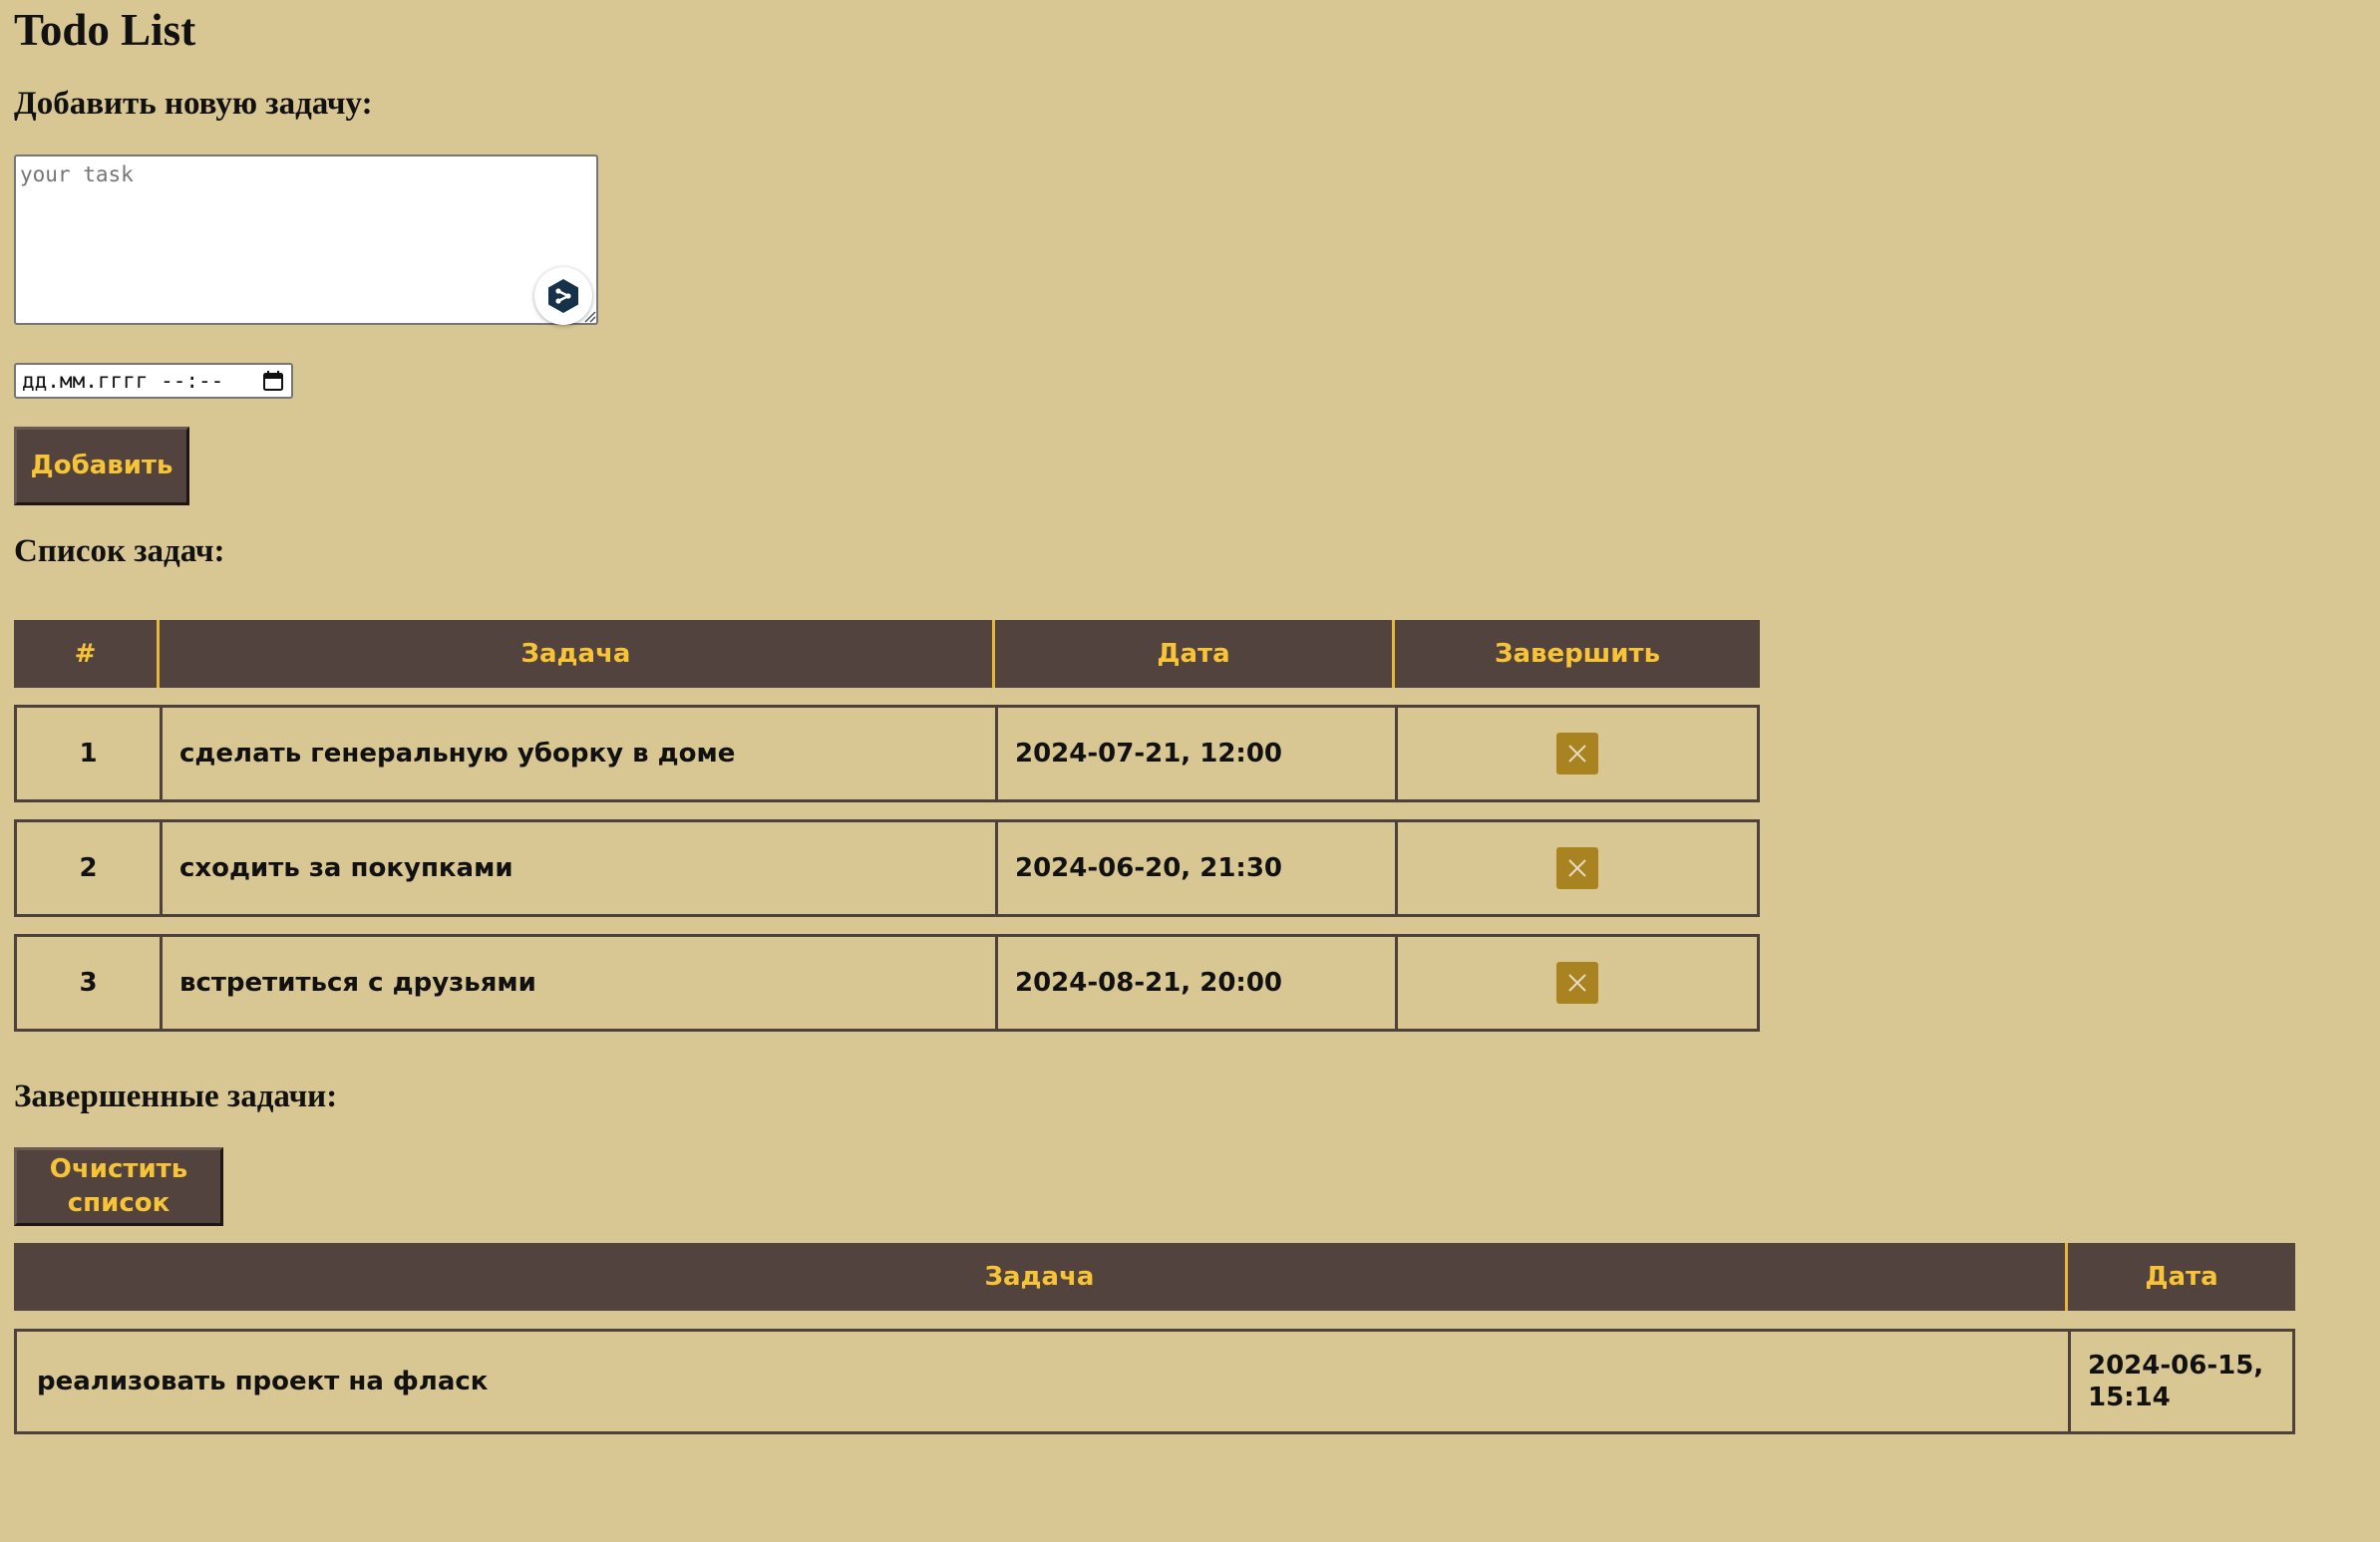  What do you see at coordinates (580, 868) in the screenshot?
I see `task-text: сходить за покупками` at bounding box center [580, 868].